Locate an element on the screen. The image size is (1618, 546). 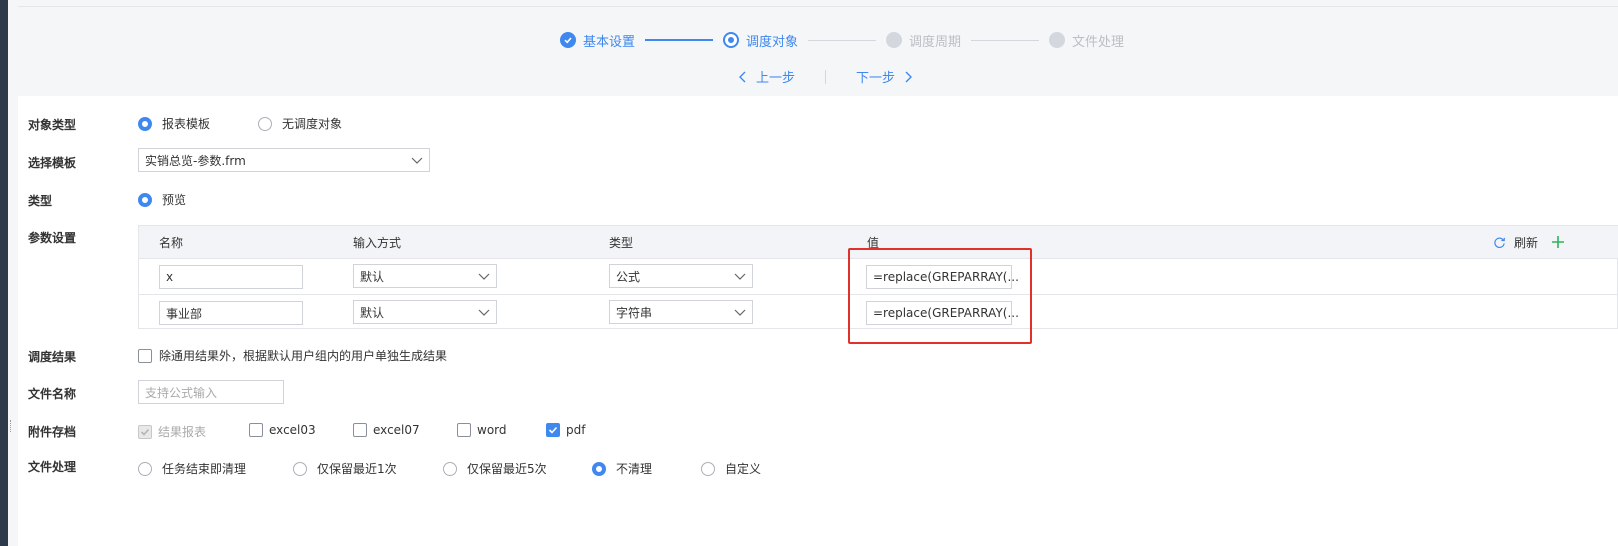
next-step-button: 下一步 is located at coordinates (884, 76).